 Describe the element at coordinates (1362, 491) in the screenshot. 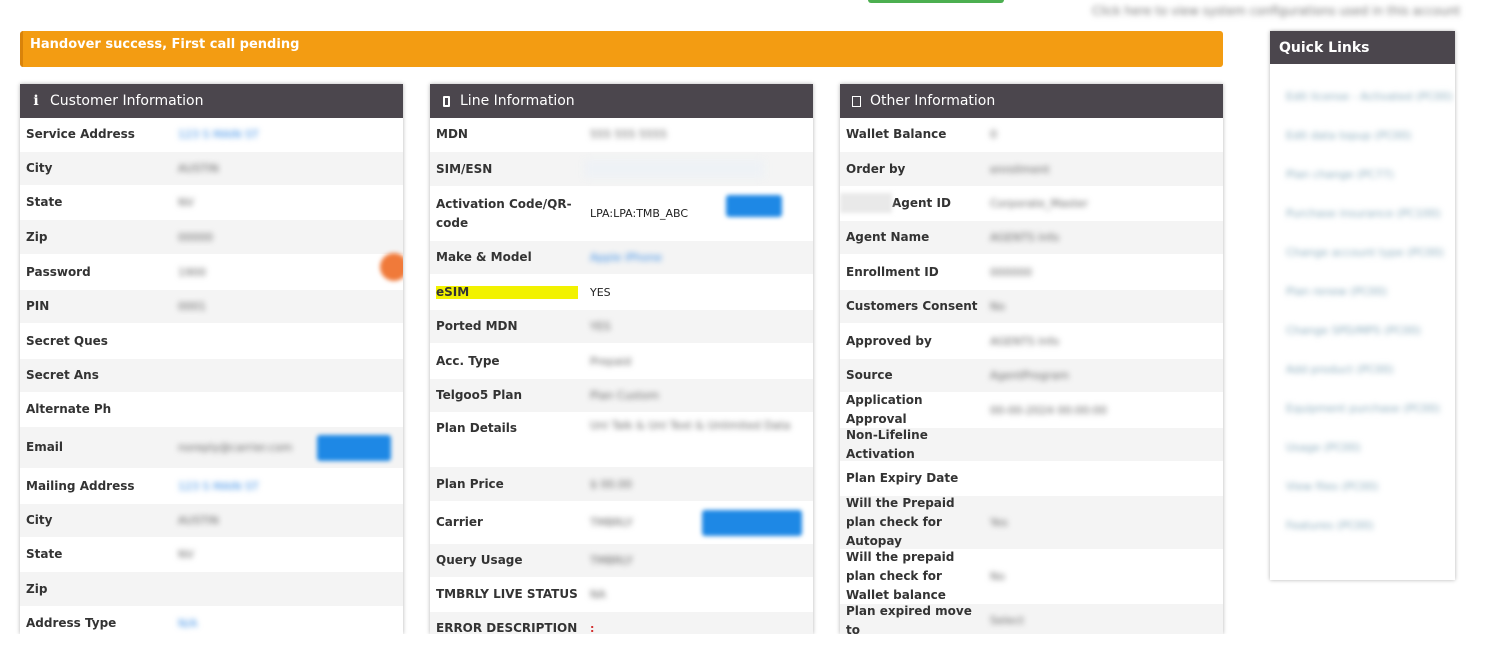

I see `quick-link-item: View files (PC00)` at that location.